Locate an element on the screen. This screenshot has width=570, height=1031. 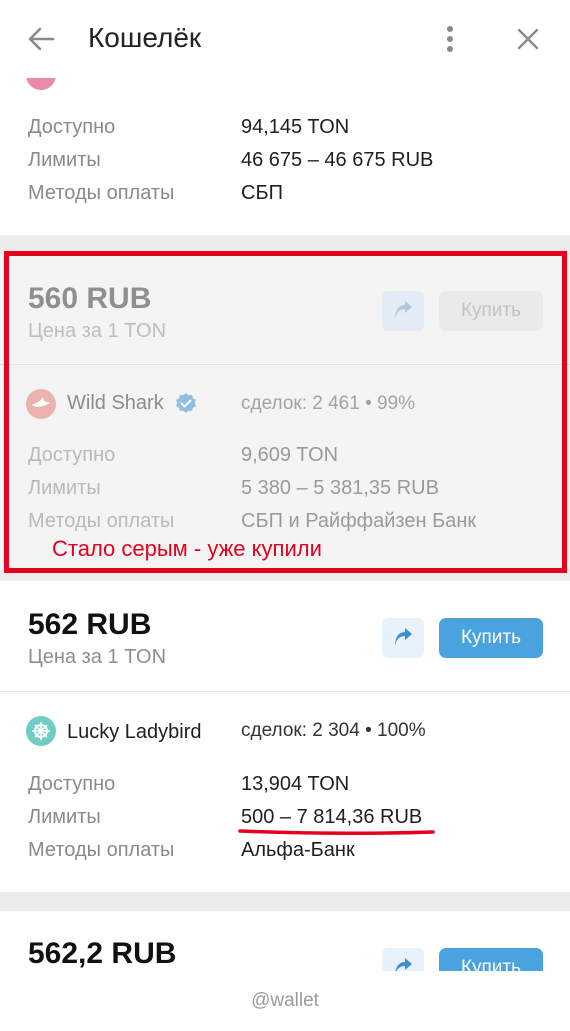
page-title: Кошелёк is located at coordinates (145, 37).